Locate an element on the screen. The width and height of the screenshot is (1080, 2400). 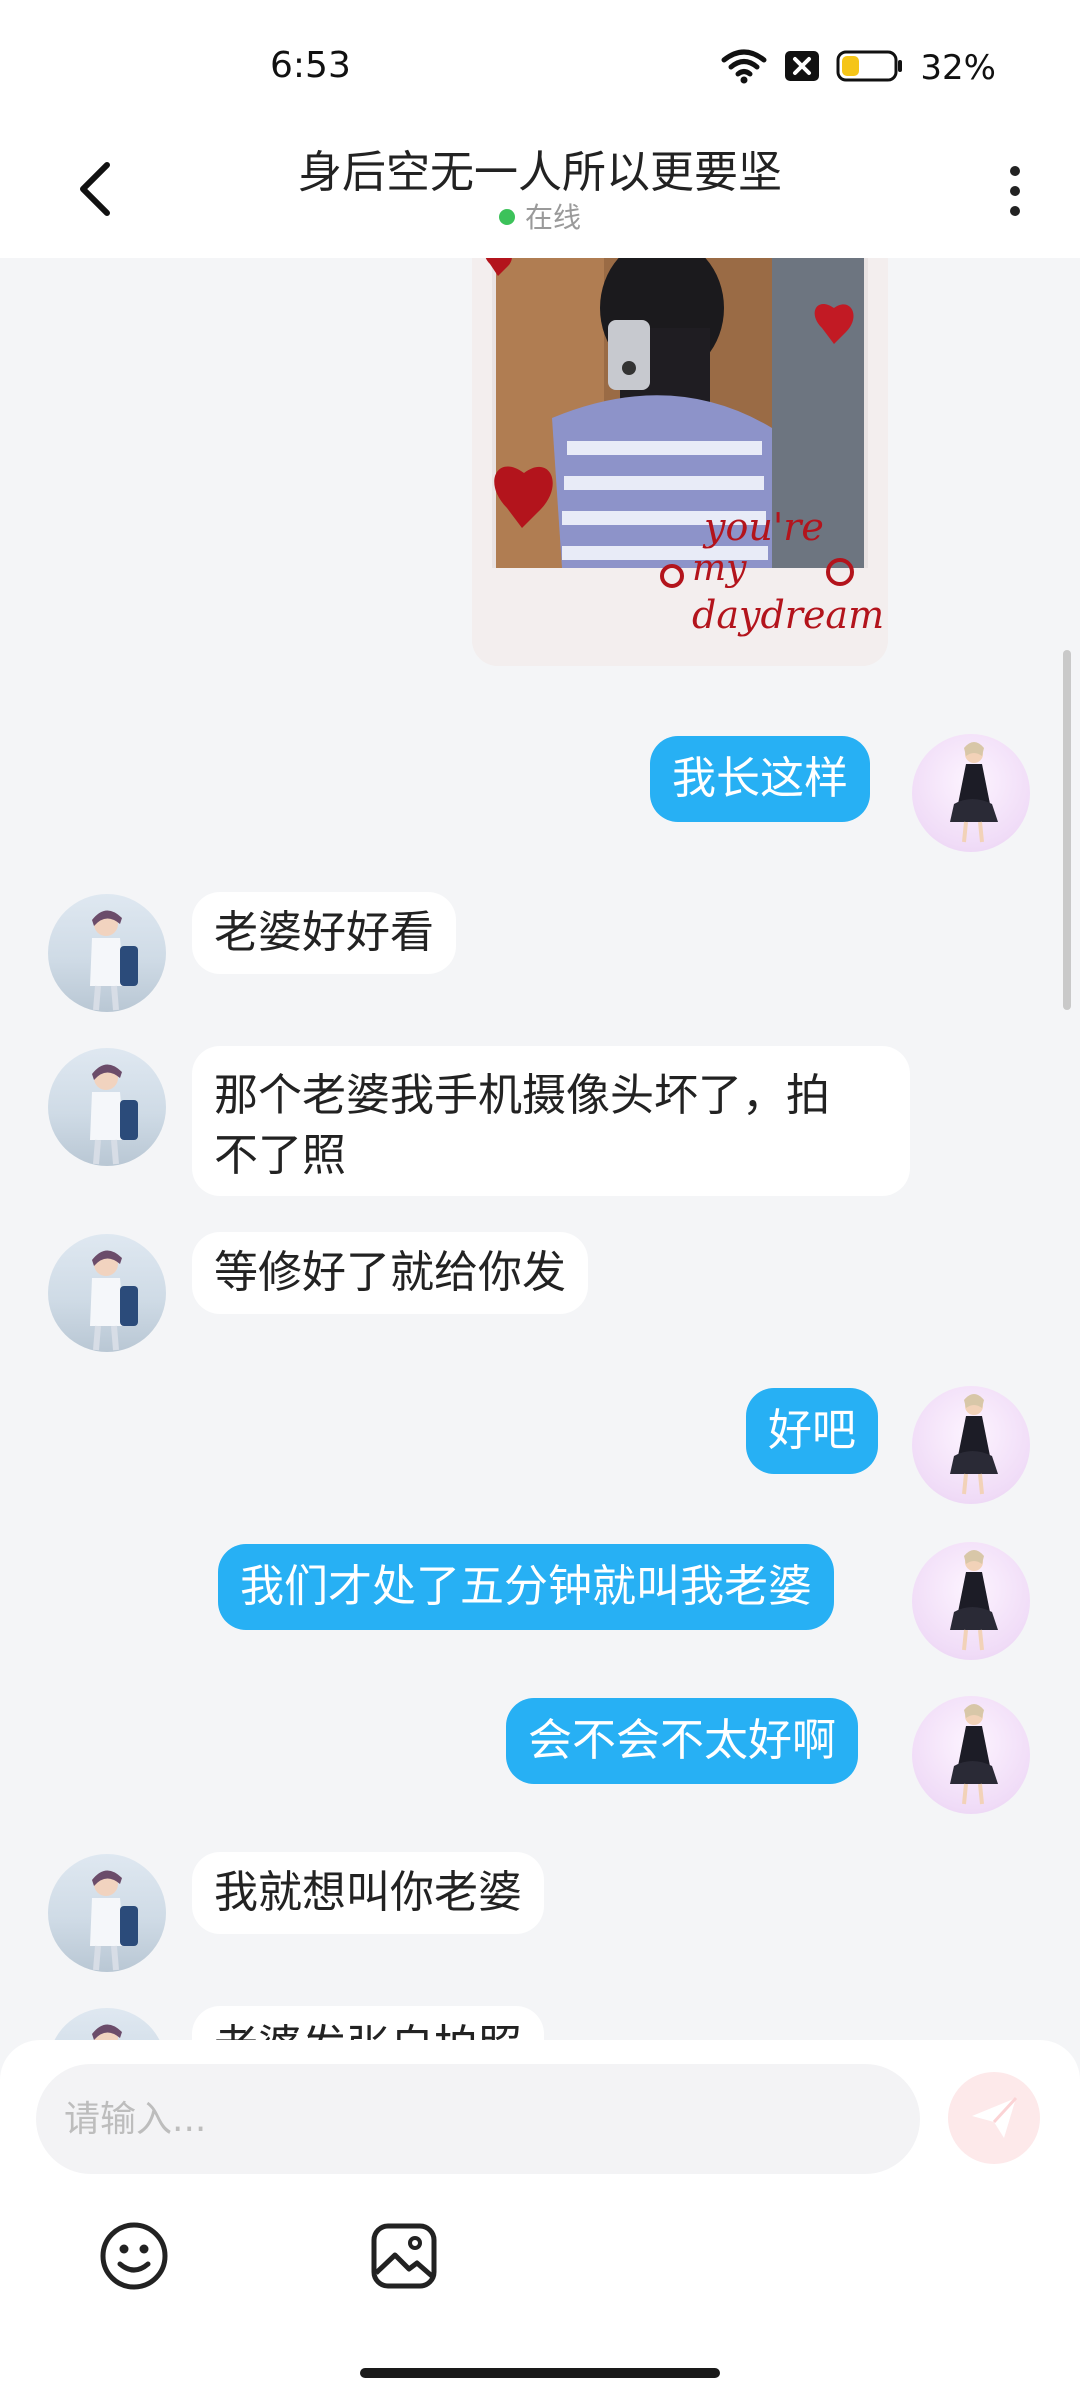
outgoing-message: 我长这样 is located at coordinates (760, 779).